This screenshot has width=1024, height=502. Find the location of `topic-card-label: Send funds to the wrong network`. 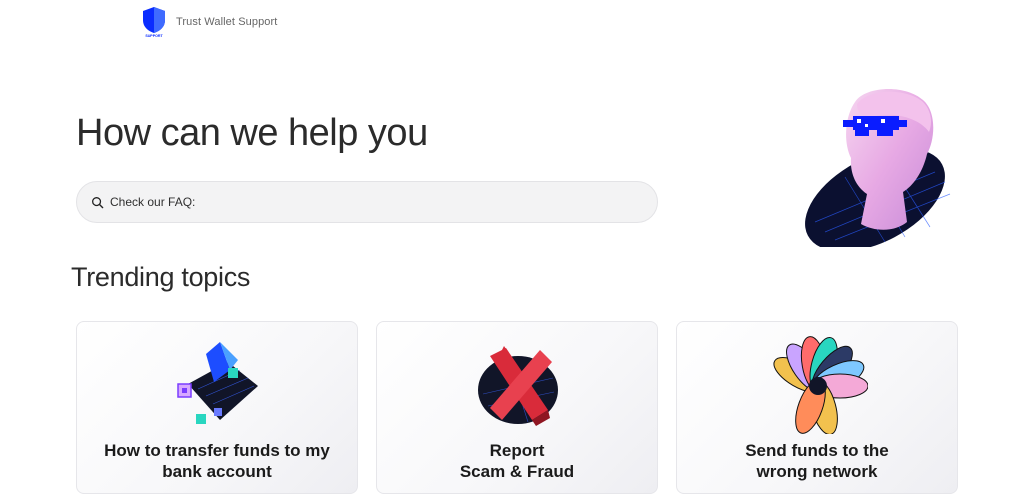

topic-card-label: Send funds to the wrong network is located at coordinates (817, 461).